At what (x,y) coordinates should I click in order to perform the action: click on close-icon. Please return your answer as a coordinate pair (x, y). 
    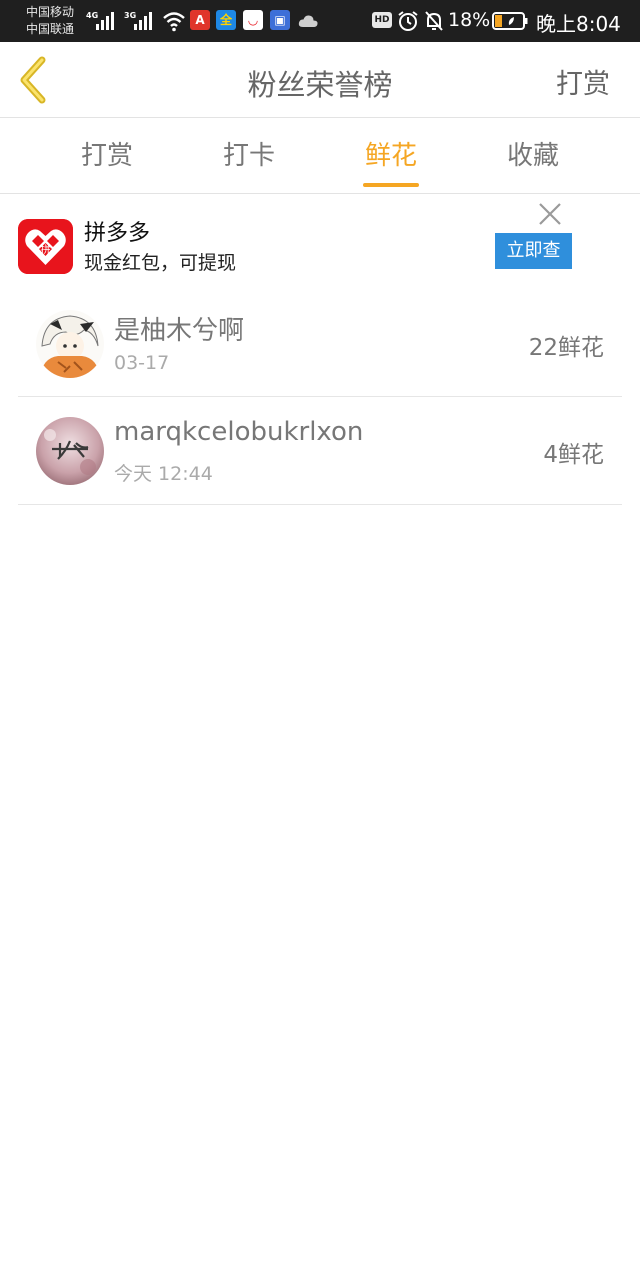
    Looking at the image, I should click on (550, 214).